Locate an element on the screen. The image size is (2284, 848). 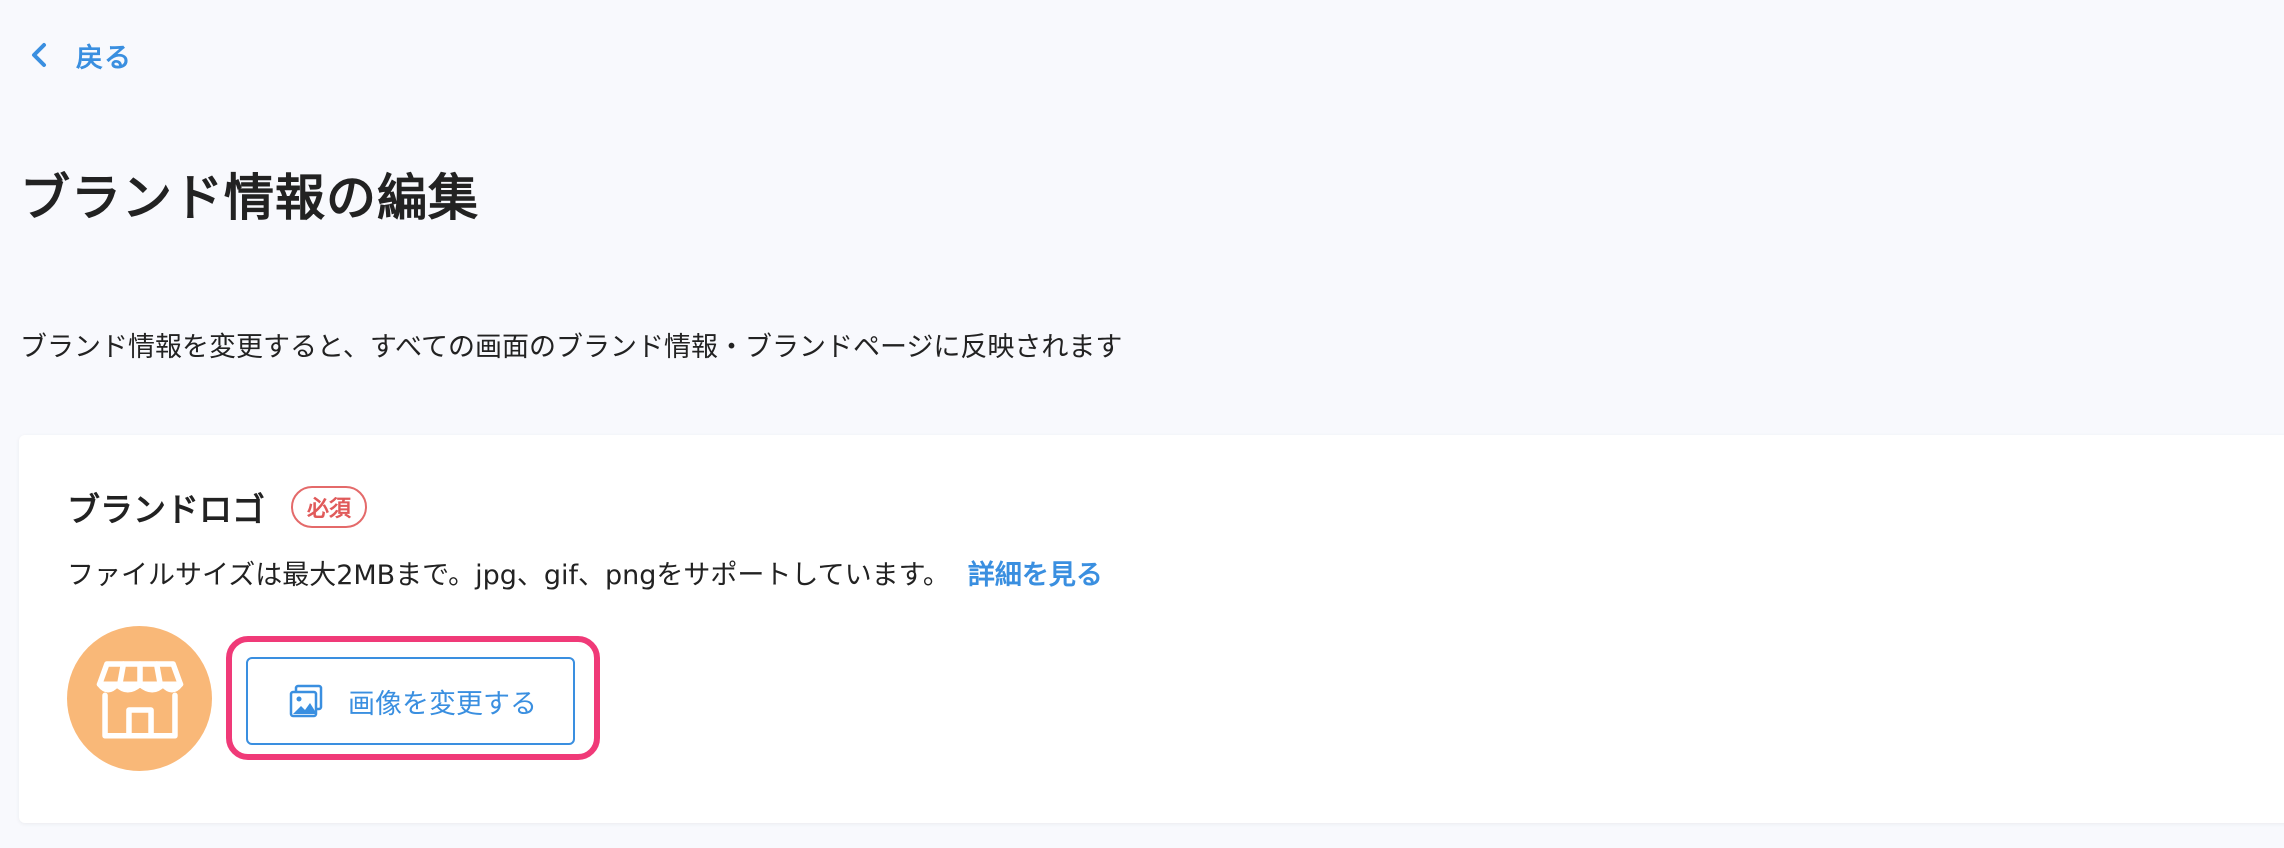
back-label: 戻る is located at coordinates (104, 58).